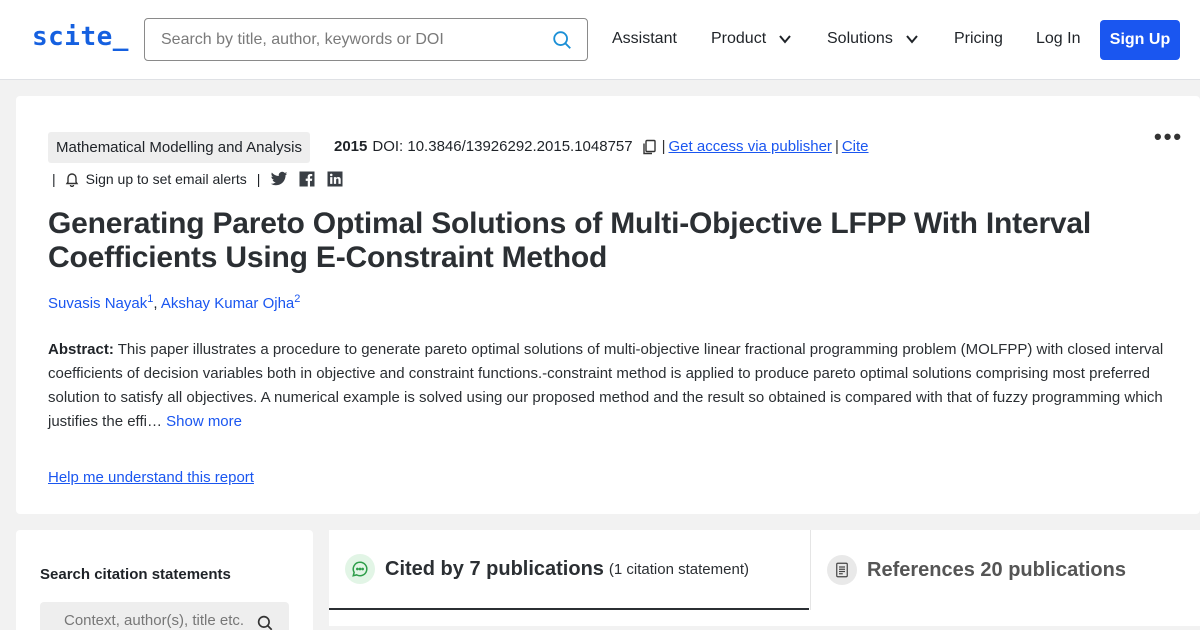 Image resolution: width=1200 pixels, height=630 pixels. What do you see at coordinates (159, 620) in the screenshot?
I see `citation-search-input` at bounding box center [159, 620].